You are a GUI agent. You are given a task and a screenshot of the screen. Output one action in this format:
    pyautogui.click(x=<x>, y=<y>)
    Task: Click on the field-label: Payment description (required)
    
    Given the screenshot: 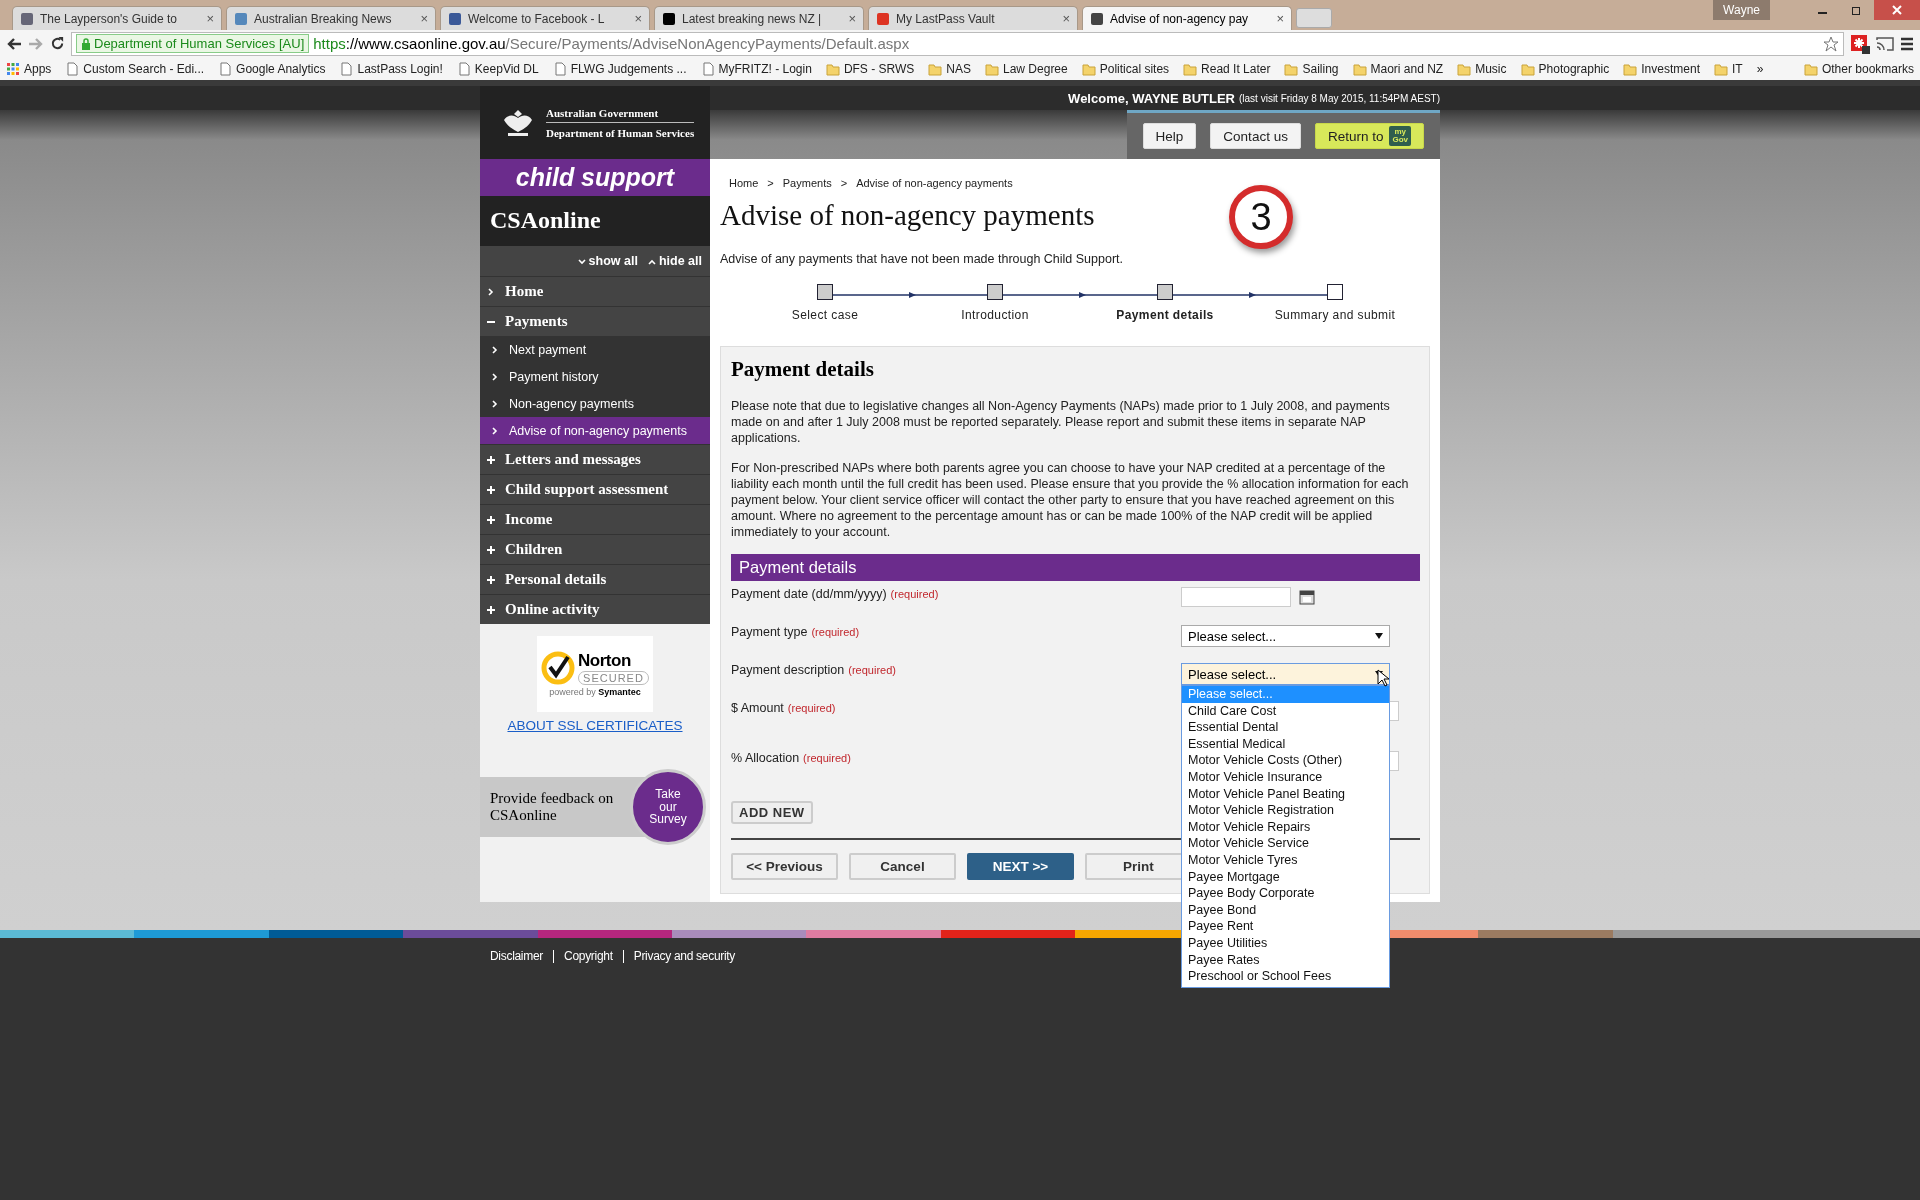 What is the action you would take?
    pyautogui.click(x=814, y=670)
    